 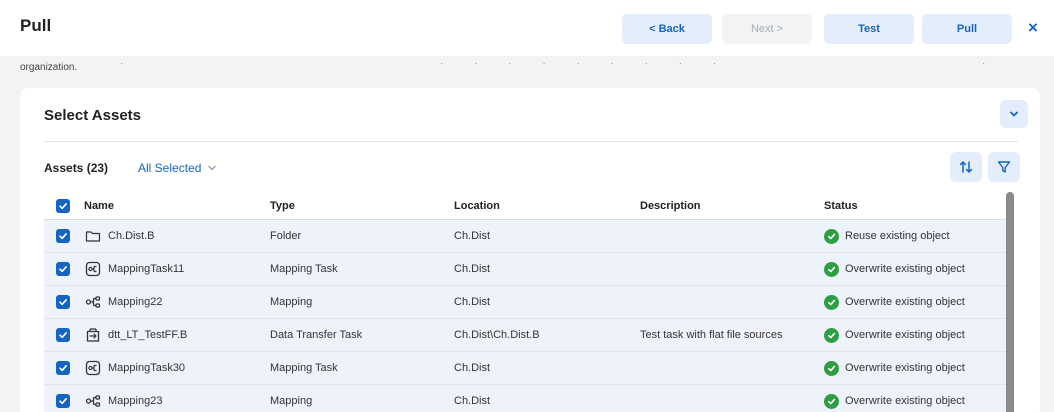 I want to click on sort-button, so click(x=966, y=167).